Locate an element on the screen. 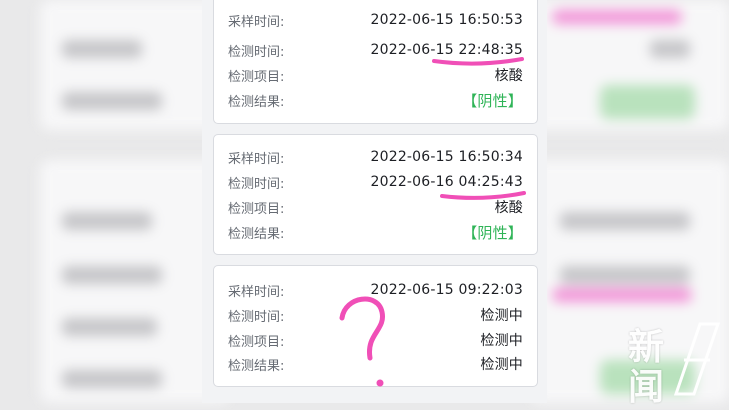 This screenshot has width=729, height=410. test-result-value: 检测中 is located at coordinates (501, 365).